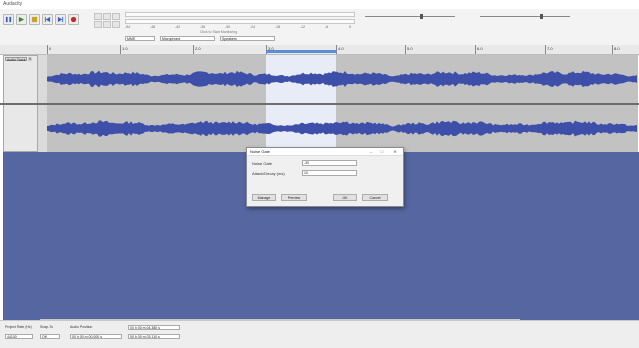  I want to click on playback-volume-slider, so click(525, 16).